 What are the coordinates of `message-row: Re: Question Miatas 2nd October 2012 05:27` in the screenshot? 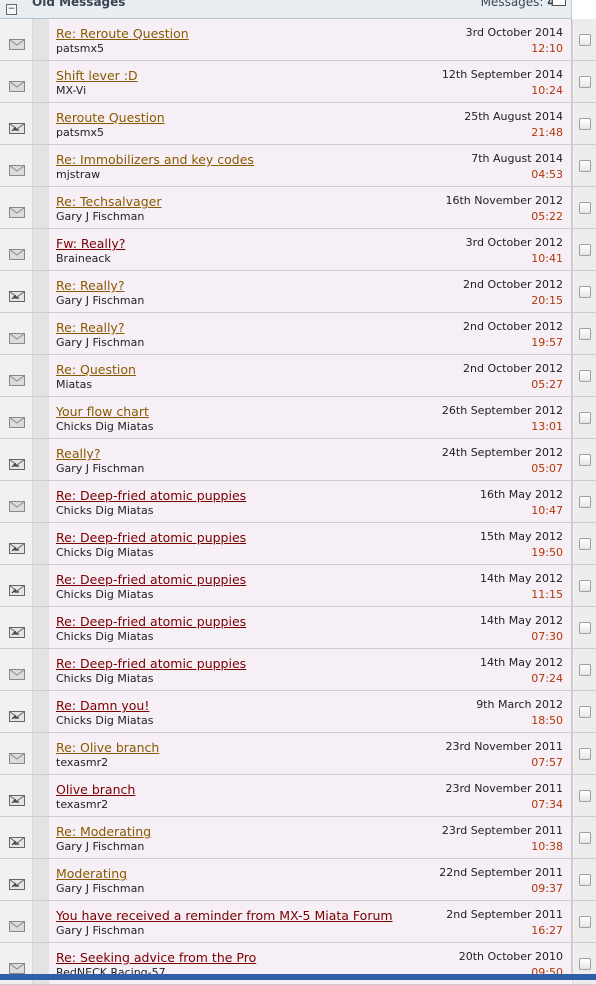 It's located at (298, 376).